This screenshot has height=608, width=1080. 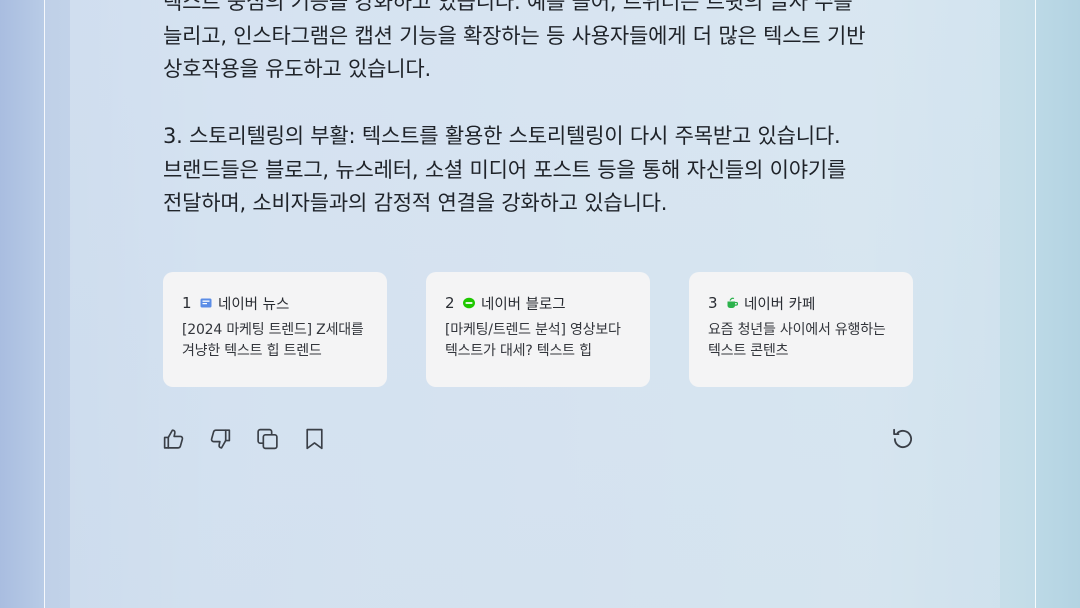 I want to click on source-title: [마케팅/트렌드 분석] 영상보다 텍스트가 대세? 텍스트 힙, so click(x=533, y=340).